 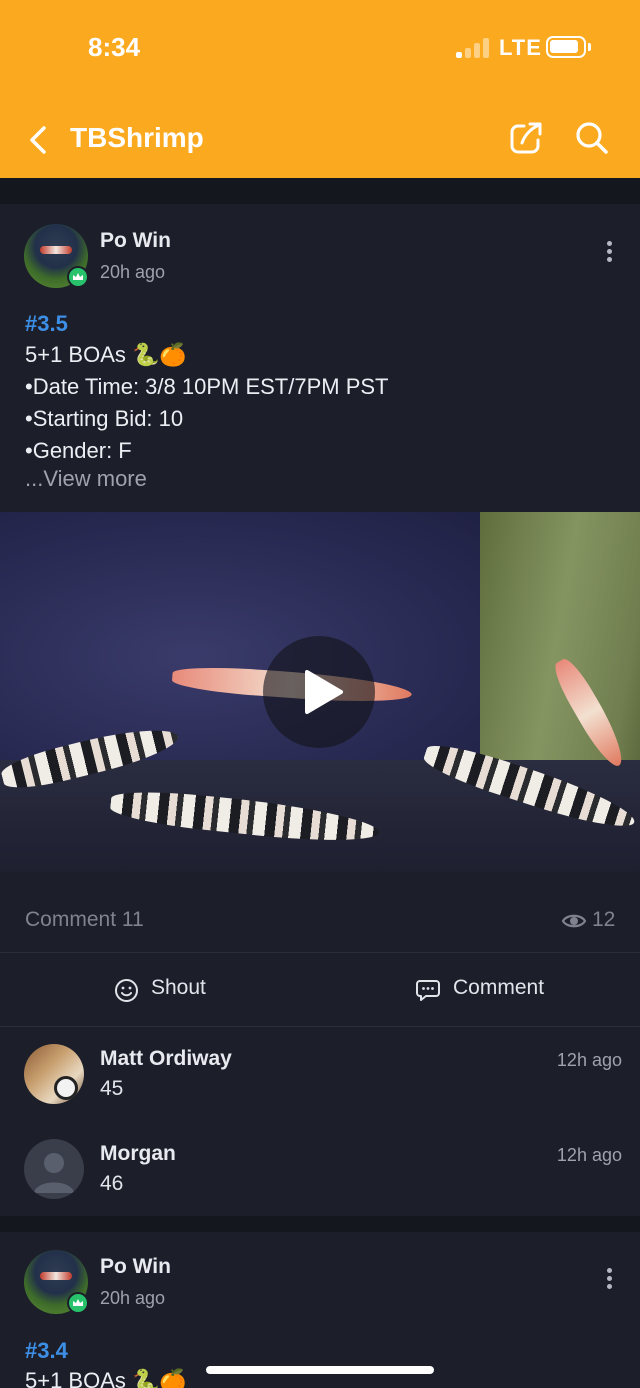 What do you see at coordinates (138, 1154) in the screenshot?
I see `commenter-name: Morgan` at bounding box center [138, 1154].